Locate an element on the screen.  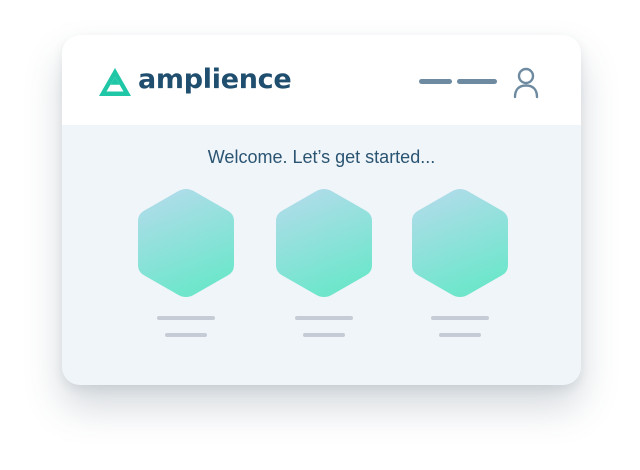
brand-name: amplience is located at coordinates (215, 79).